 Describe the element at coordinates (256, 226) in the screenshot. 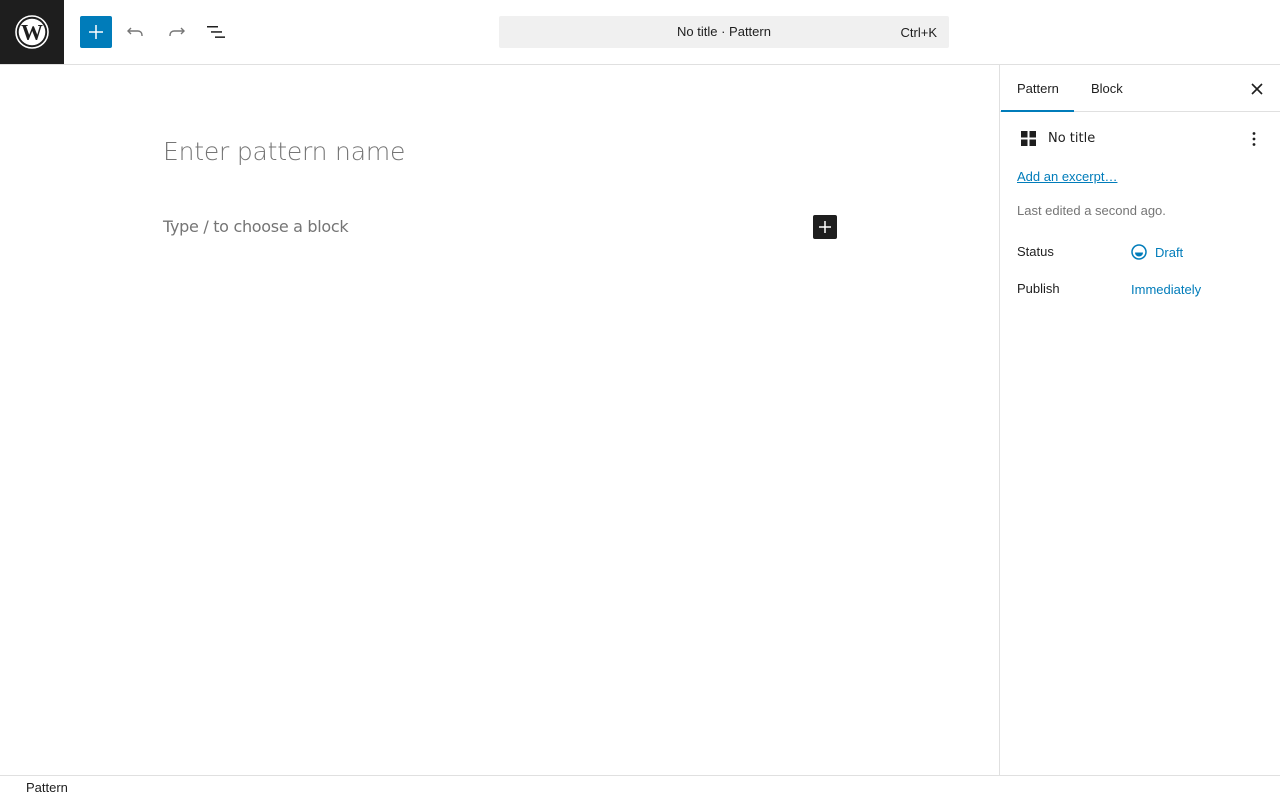

I see `block-appender: Type / to choose a block` at that location.